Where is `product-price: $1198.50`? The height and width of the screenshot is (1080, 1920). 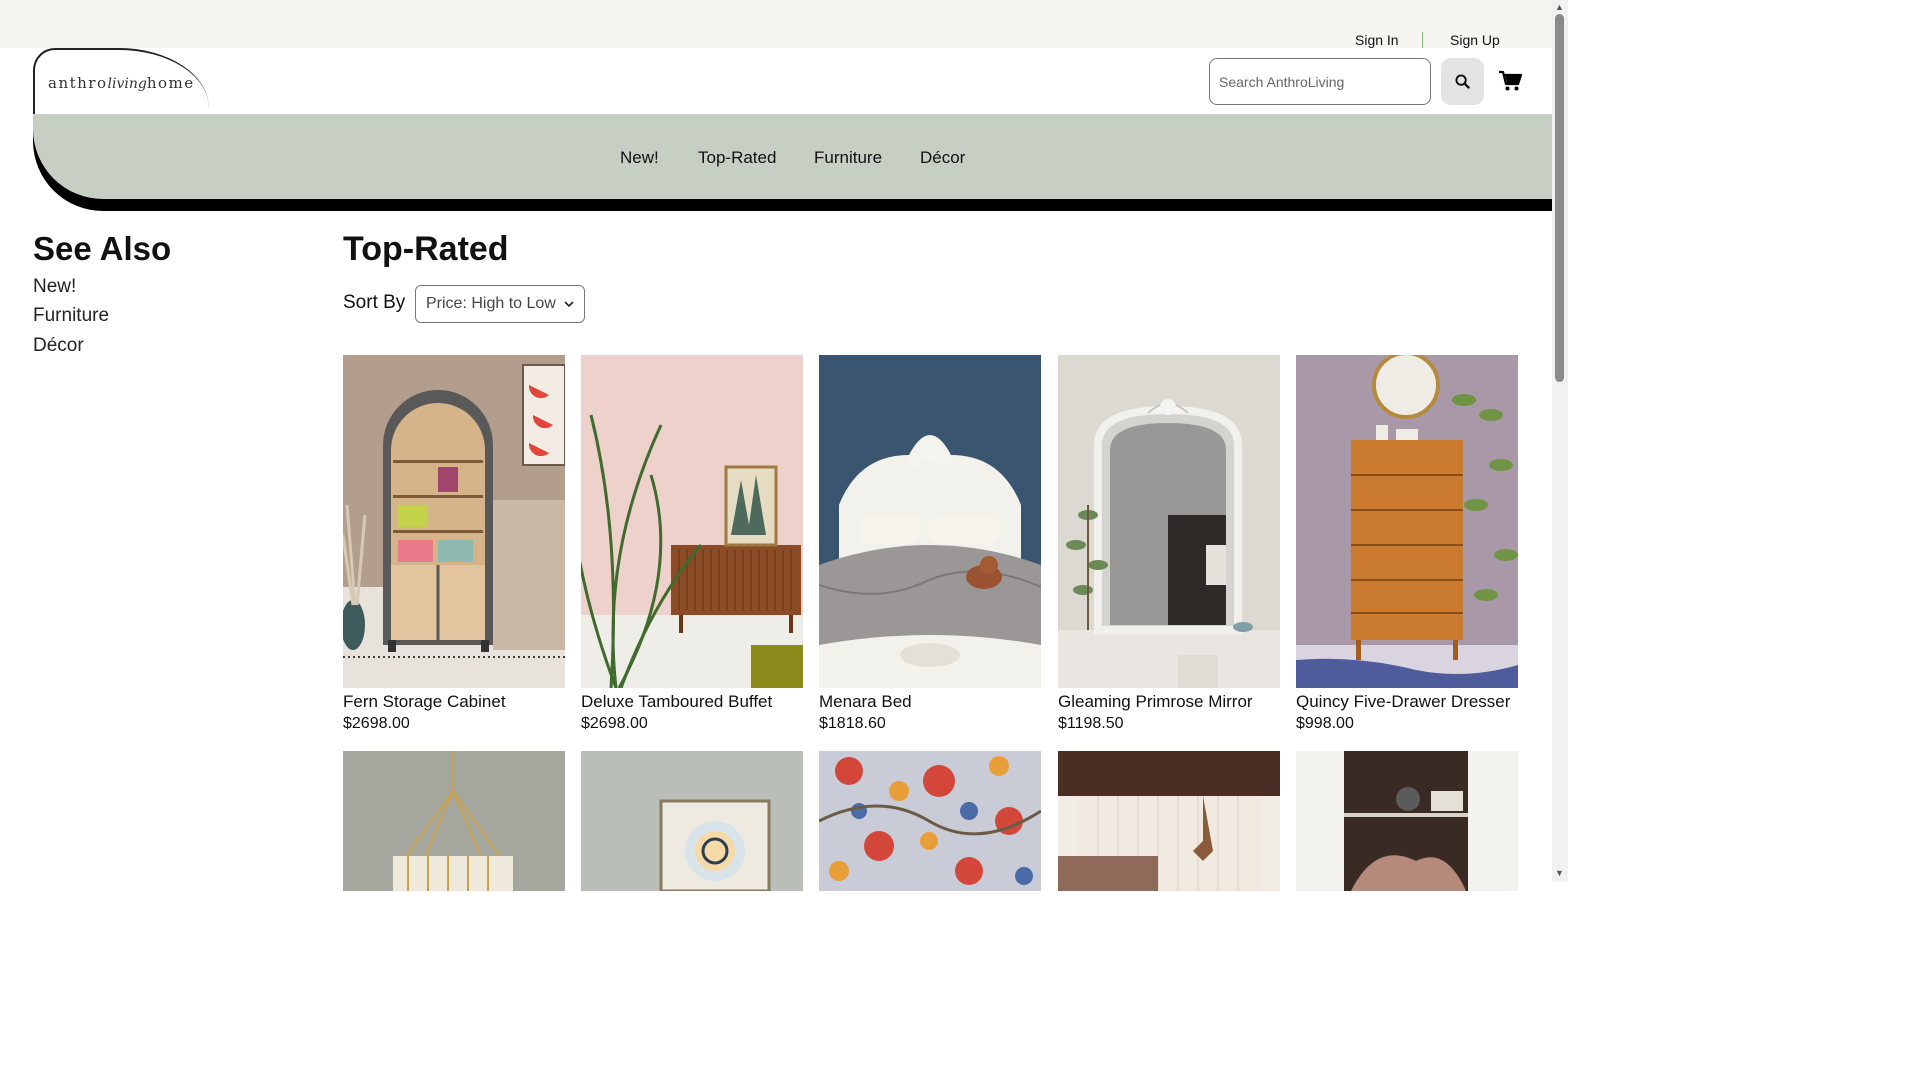
product-price: $1198.50 is located at coordinates (1091, 723).